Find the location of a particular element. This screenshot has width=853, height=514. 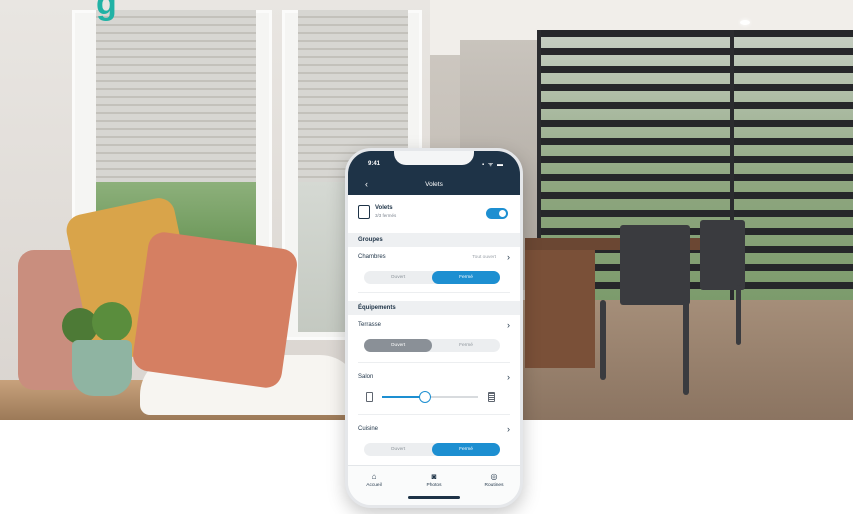

tab-photos: ◙ Photos is located at coordinates (434, 480).